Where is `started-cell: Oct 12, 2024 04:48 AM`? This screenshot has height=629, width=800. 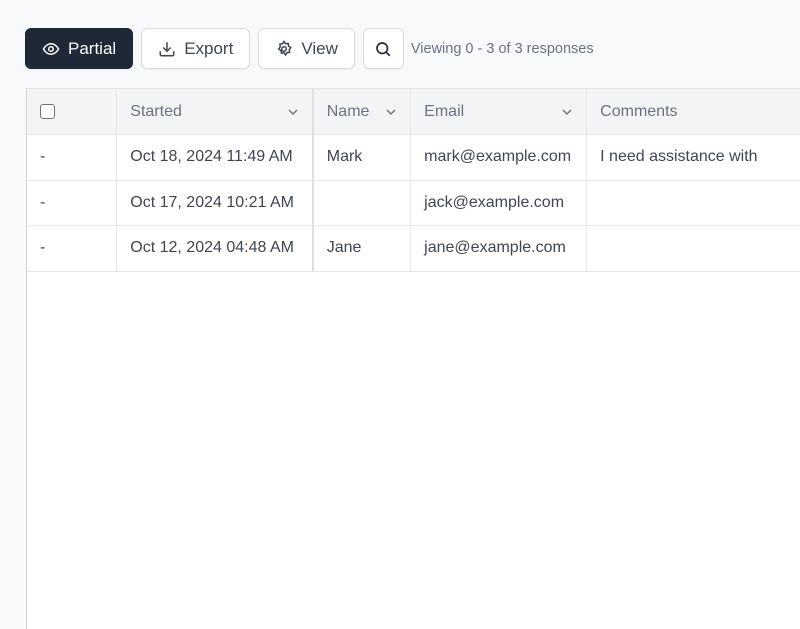 started-cell: Oct 12, 2024 04:48 AM is located at coordinates (215, 248).